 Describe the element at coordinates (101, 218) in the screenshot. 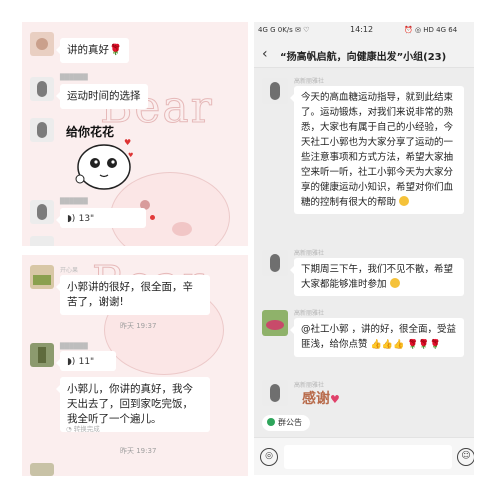

I see `voice-message-bubble: ◗) 13"` at that location.